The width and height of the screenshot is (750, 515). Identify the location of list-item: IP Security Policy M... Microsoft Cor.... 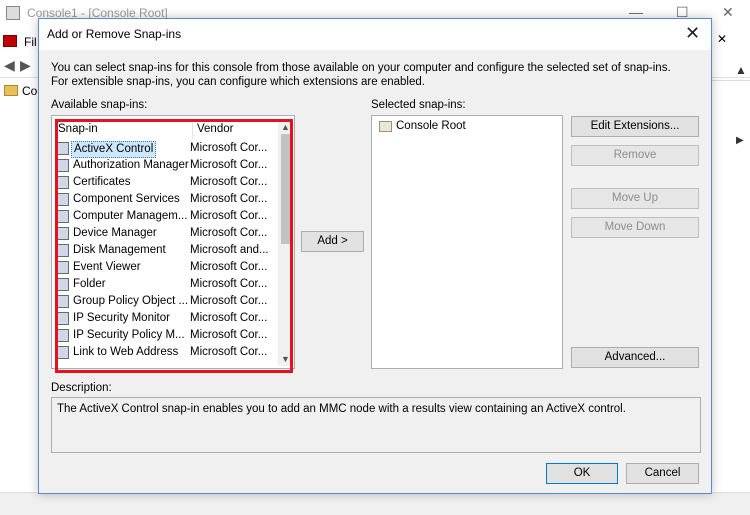
(167, 335).